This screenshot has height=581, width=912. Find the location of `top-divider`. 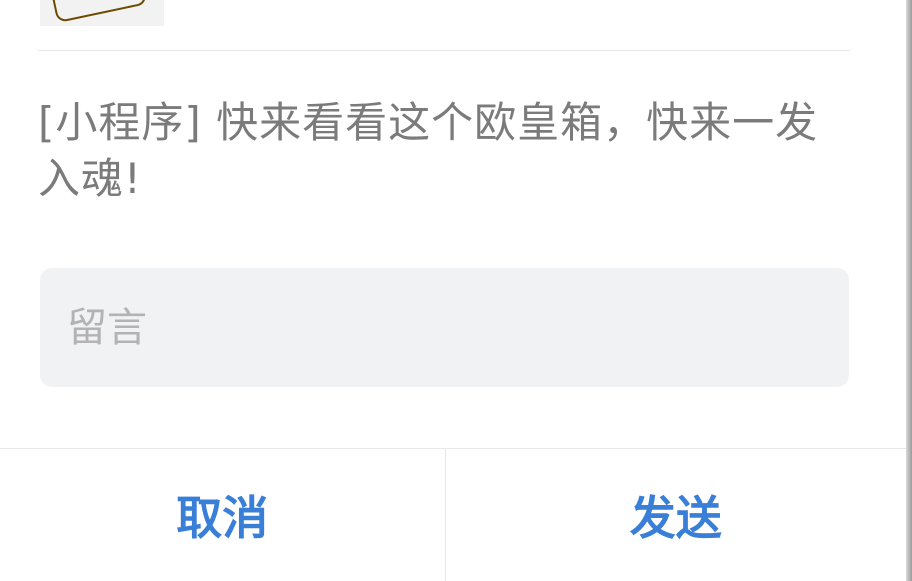

top-divider is located at coordinates (444, 50).